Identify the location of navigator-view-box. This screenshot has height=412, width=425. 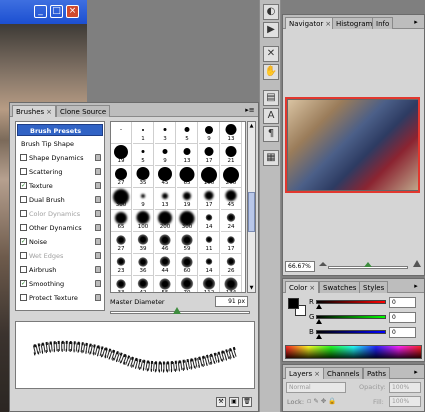
(352, 145).